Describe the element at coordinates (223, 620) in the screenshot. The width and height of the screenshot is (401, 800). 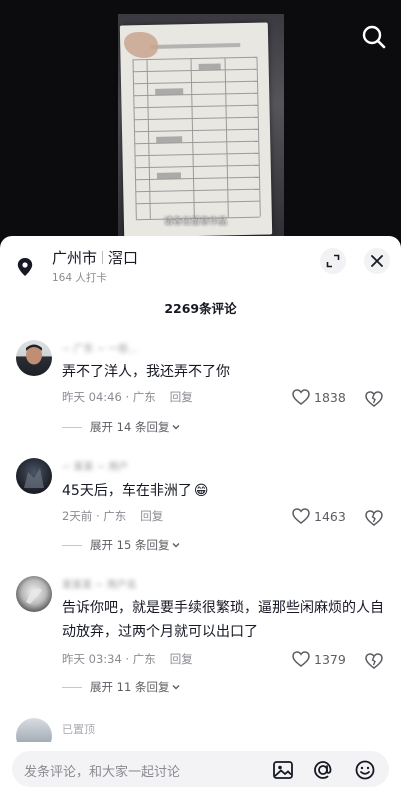
I see `comment-text: 告诉你吧，就是要手续很繁琐，逼那些闲麻烦的人自动放弃，过两个月就可以出口了` at that location.